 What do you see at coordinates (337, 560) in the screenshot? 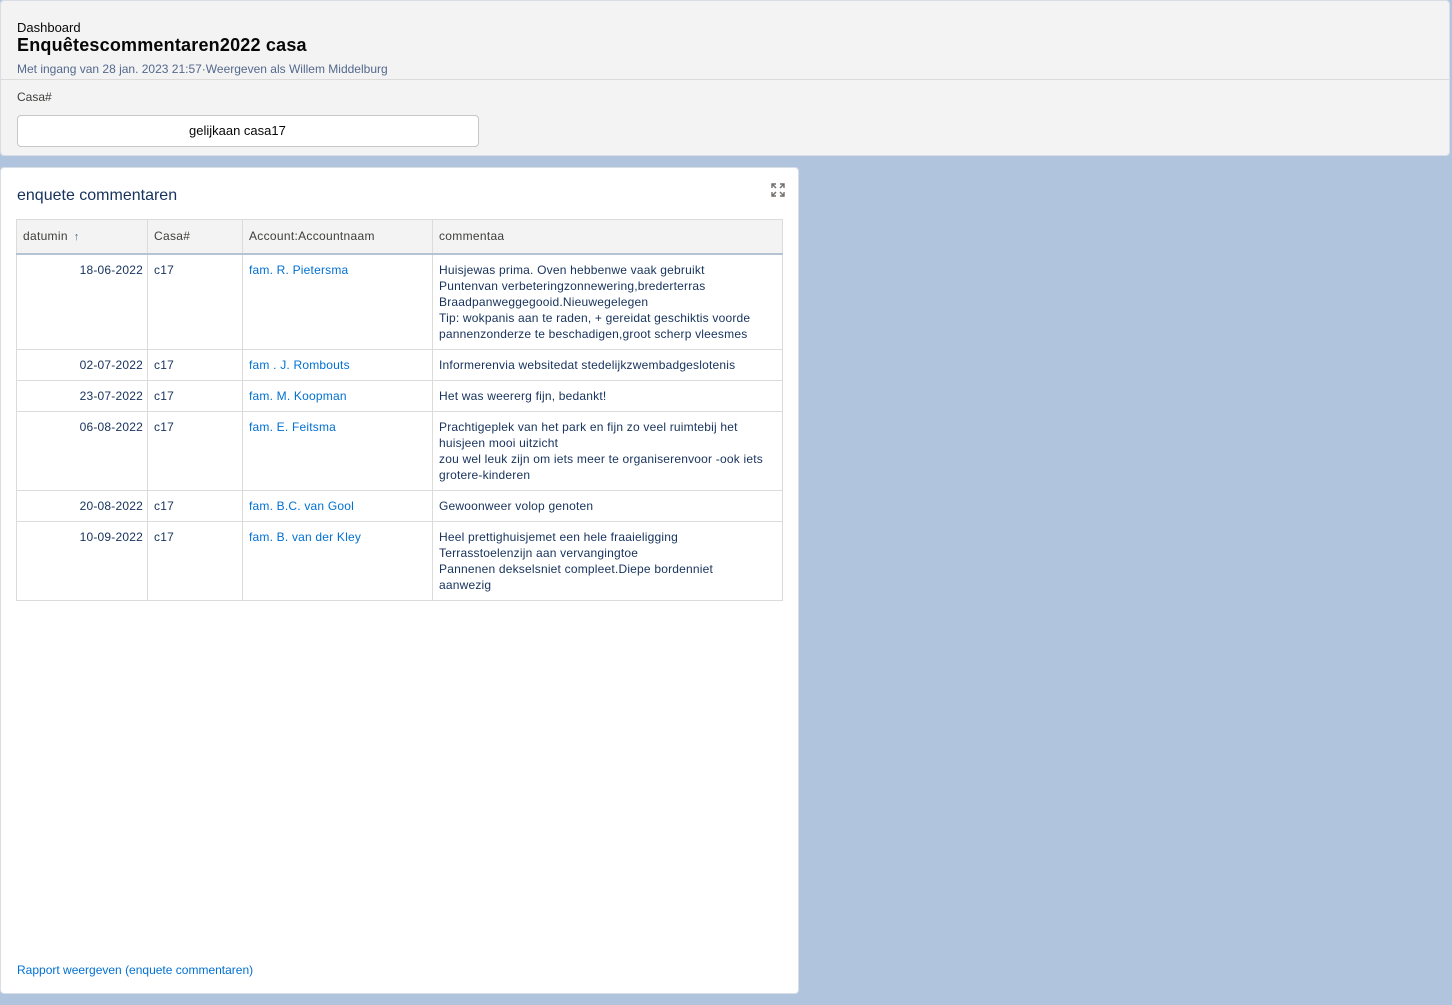
I see `cell-account: fam. B. van der Kley` at bounding box center [337, 560].